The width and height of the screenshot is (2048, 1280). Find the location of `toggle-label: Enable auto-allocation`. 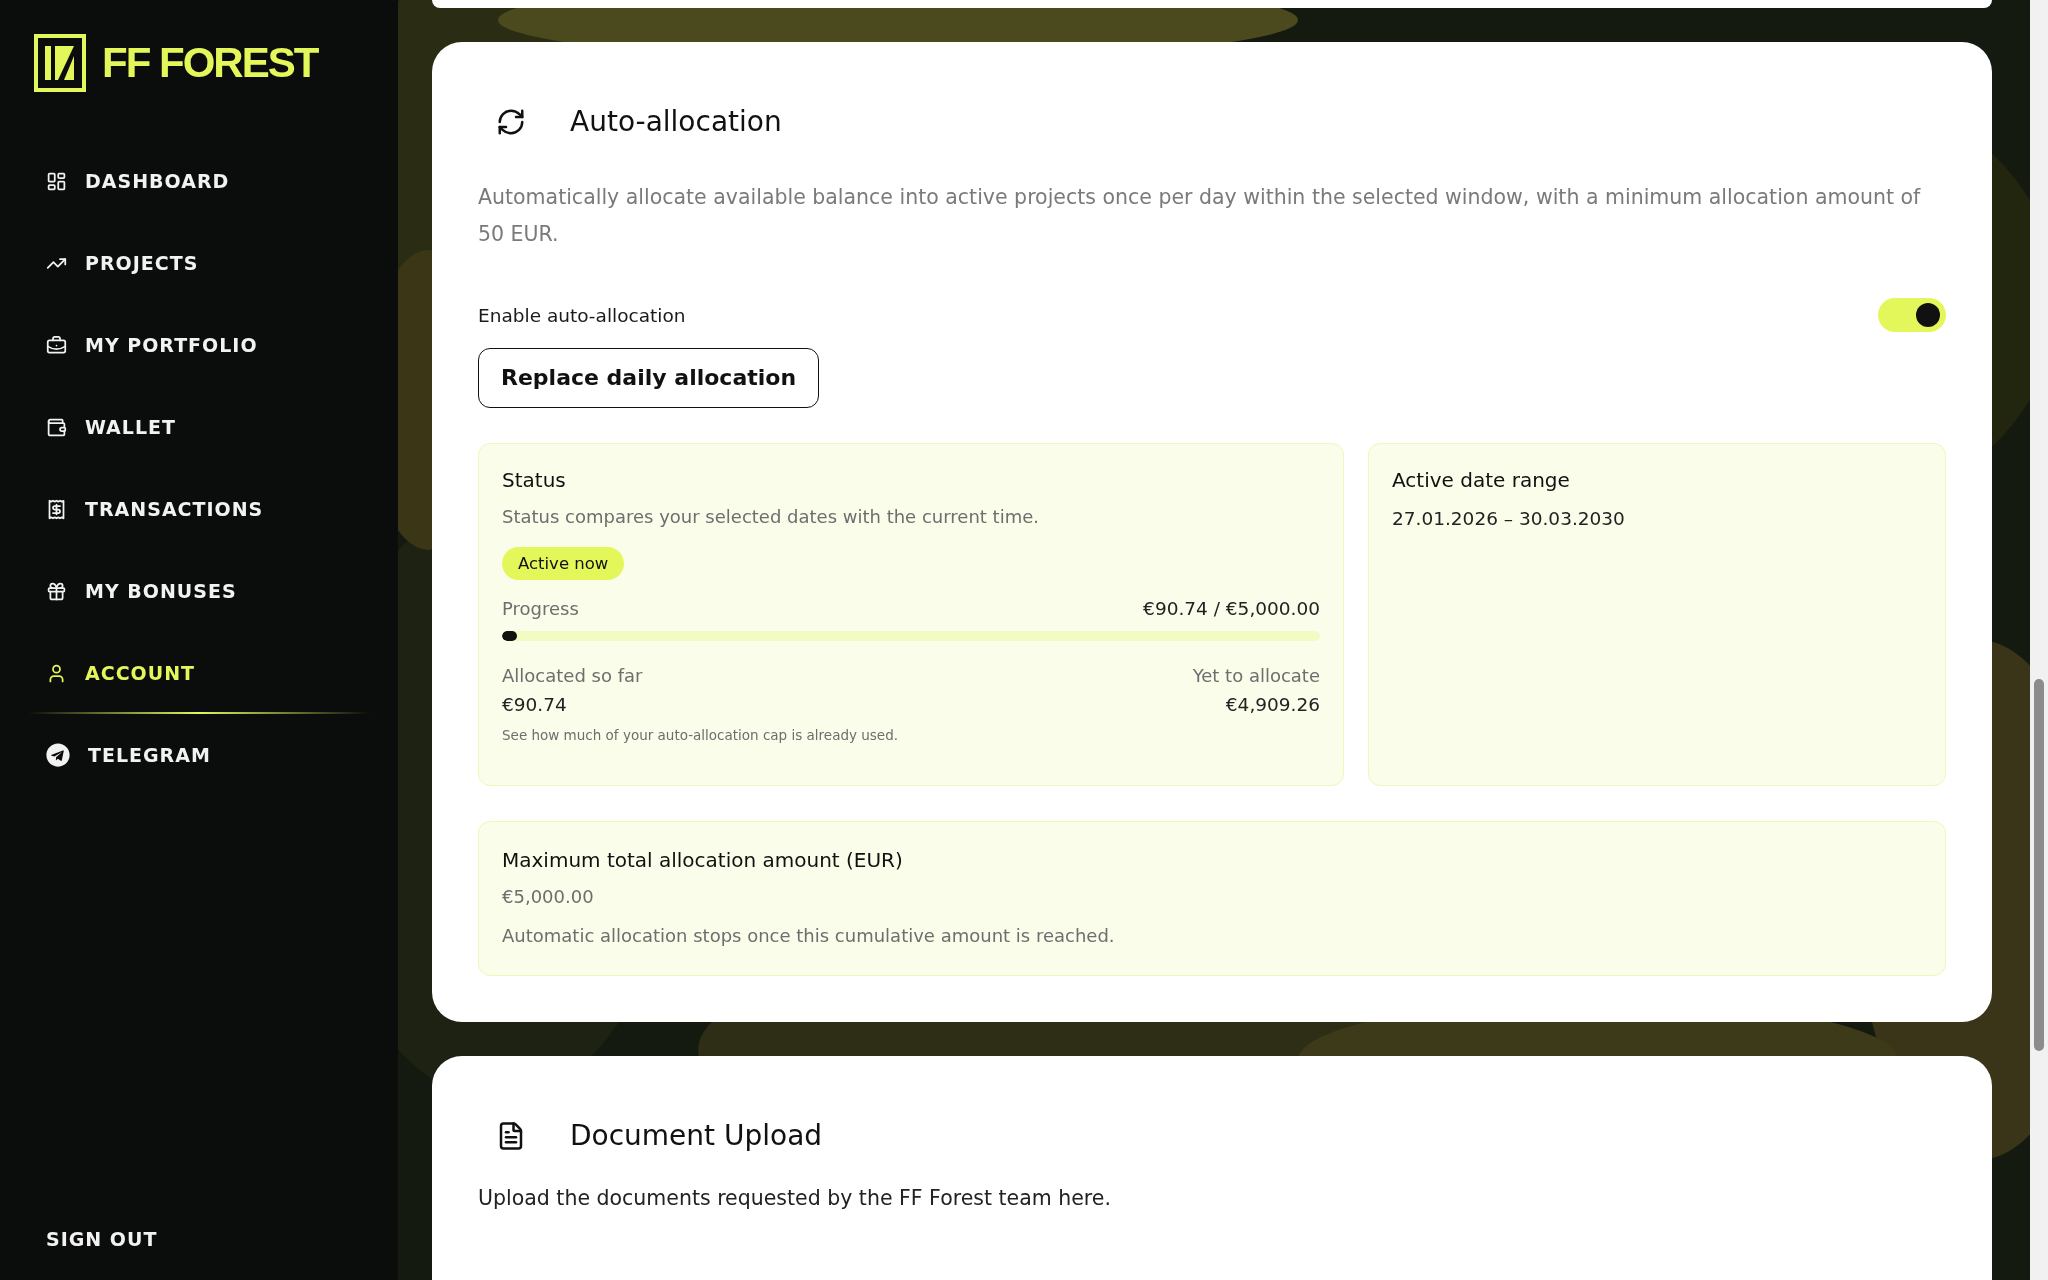

toggle-label: Enable auto-allocation is located at coordinates (582, 315).